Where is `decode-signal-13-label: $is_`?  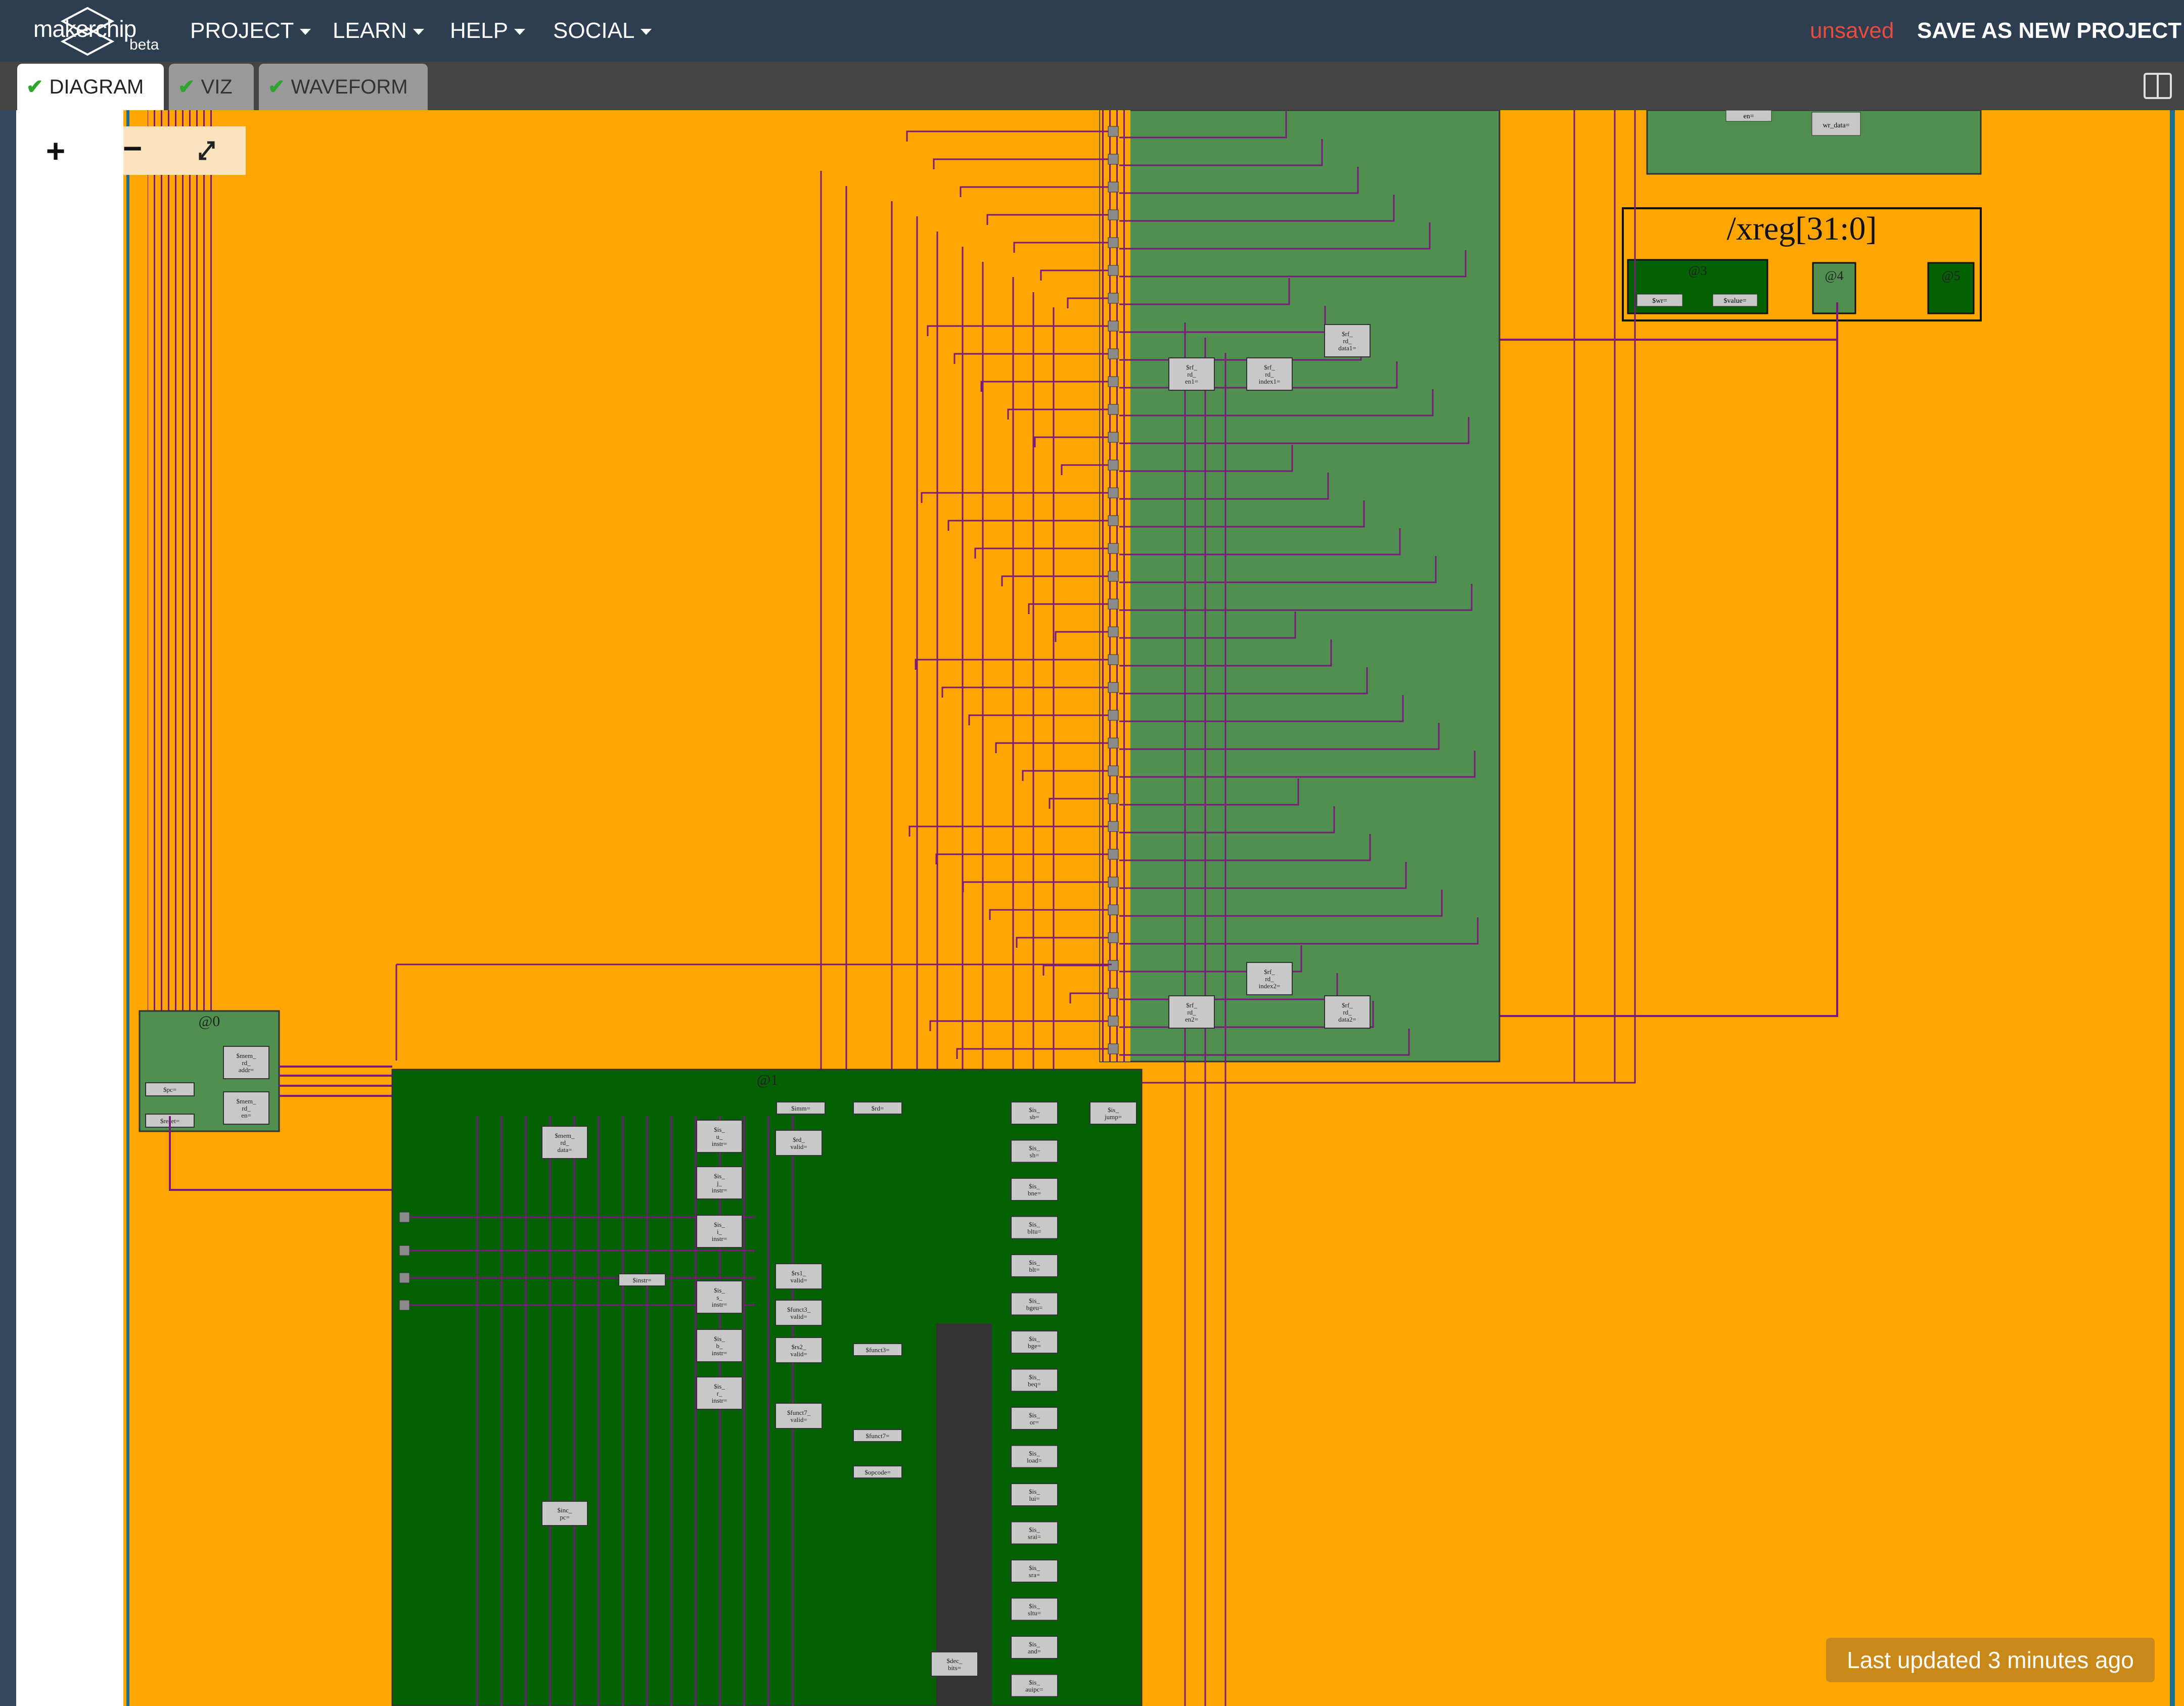 decode-signal-13-label: $is_ is located at coordinates (1034, 1606).